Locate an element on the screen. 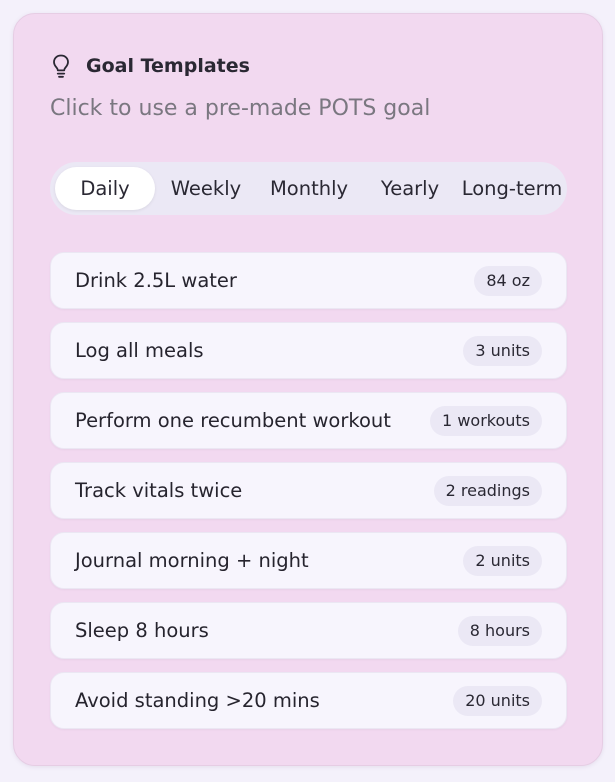 The image size is (615, 782). card-subtitle: Click to use a pre-made POTS goal is located at coordinates (240, 108).